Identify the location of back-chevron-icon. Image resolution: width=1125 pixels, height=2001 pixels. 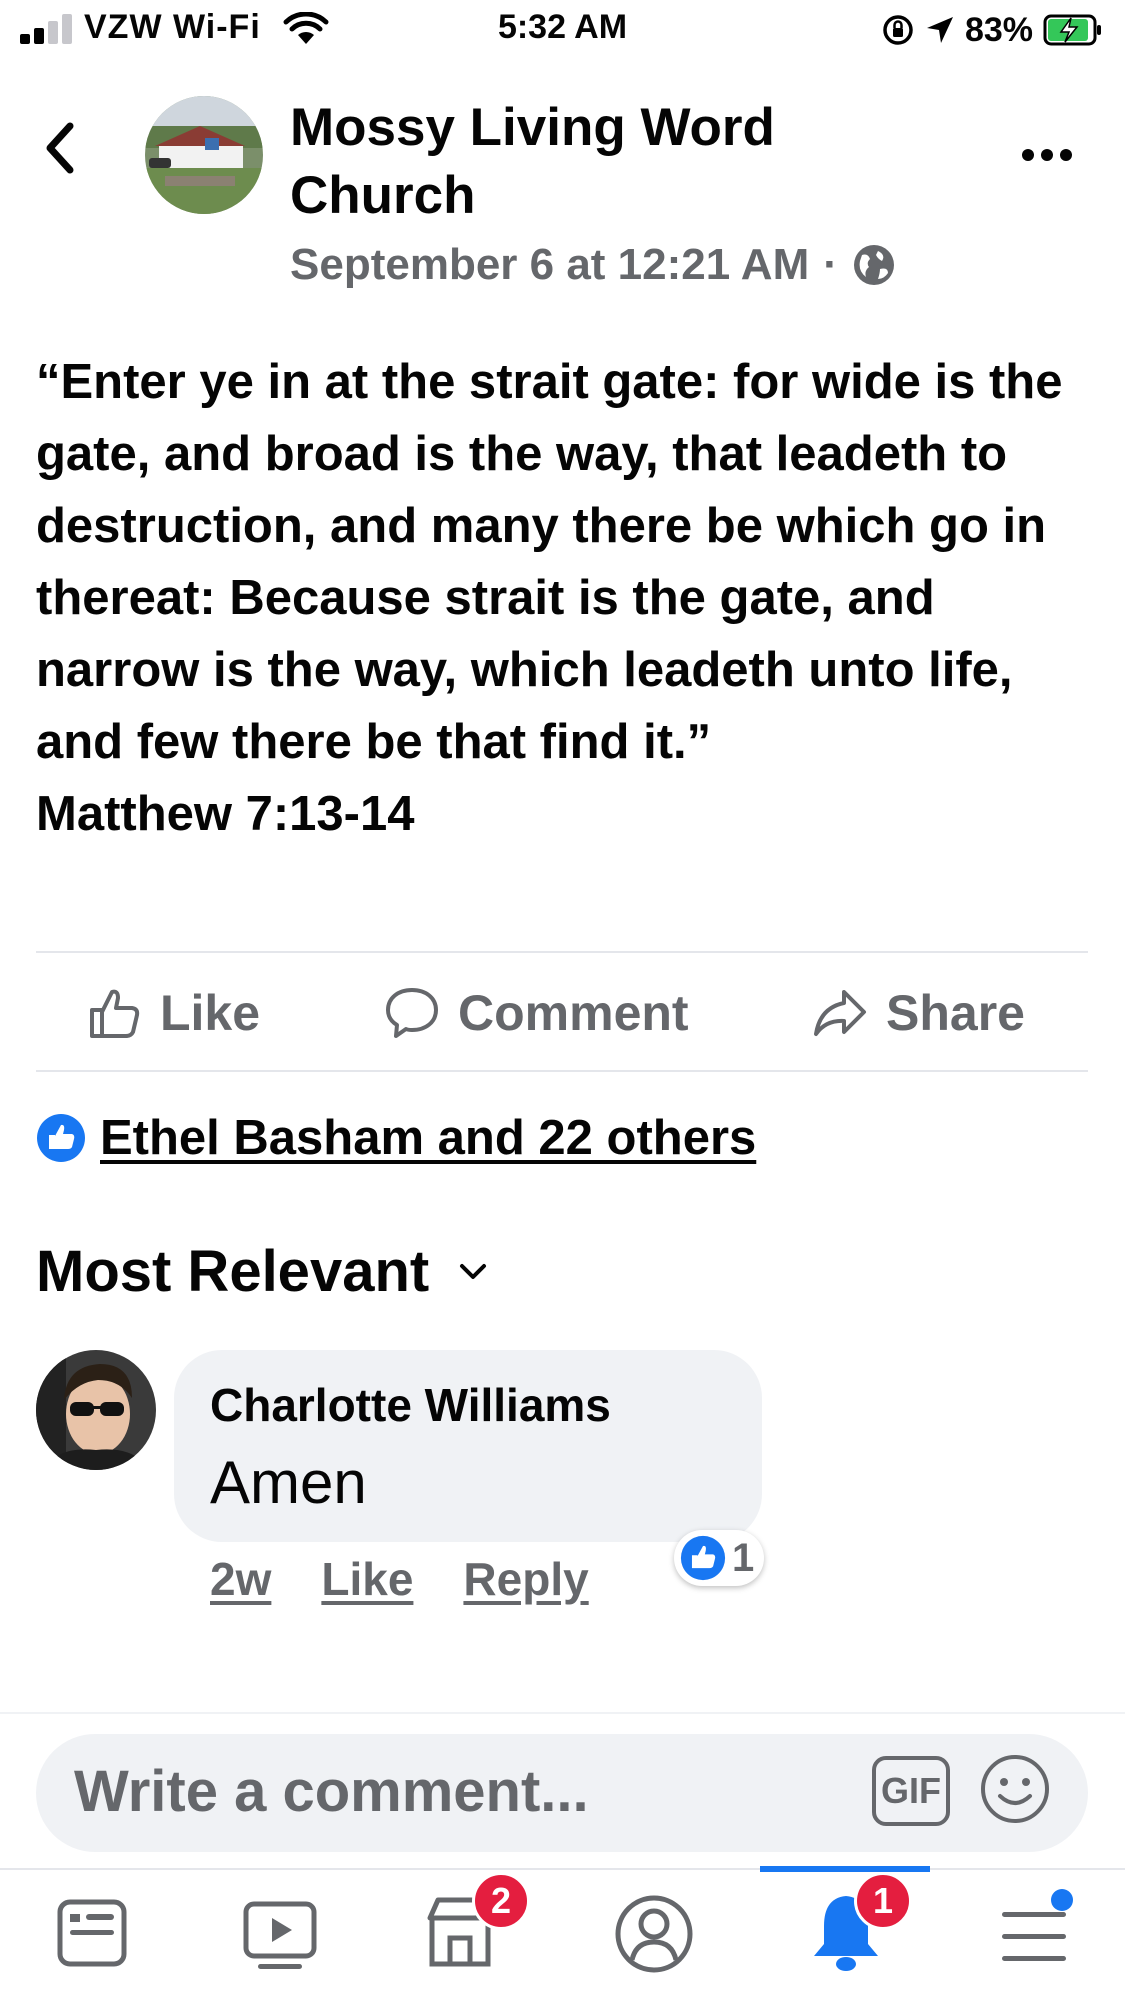
(60, 148).